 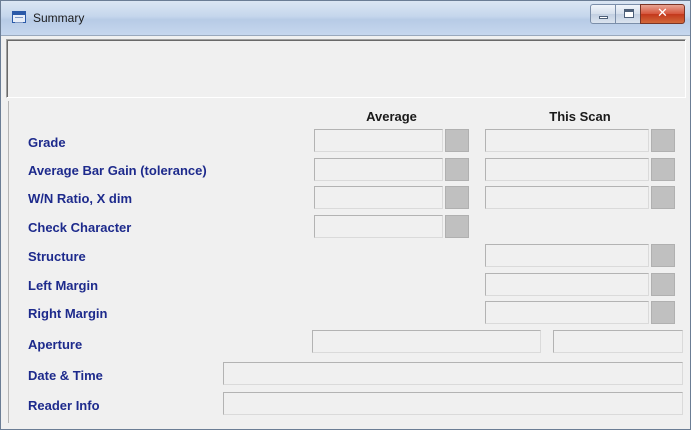 What do you see at coordinates (457, 169) in the screenshot?
I see `bar-gain-average-indicator` at bounding box center [457, 169].